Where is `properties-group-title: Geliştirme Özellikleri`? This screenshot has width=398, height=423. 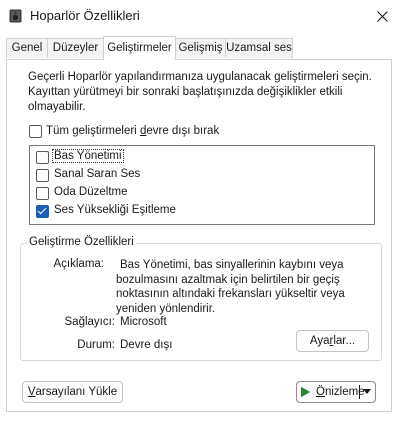
properties-group-title: Geliştirme Özellikleri is located at coordinates (81, 242).